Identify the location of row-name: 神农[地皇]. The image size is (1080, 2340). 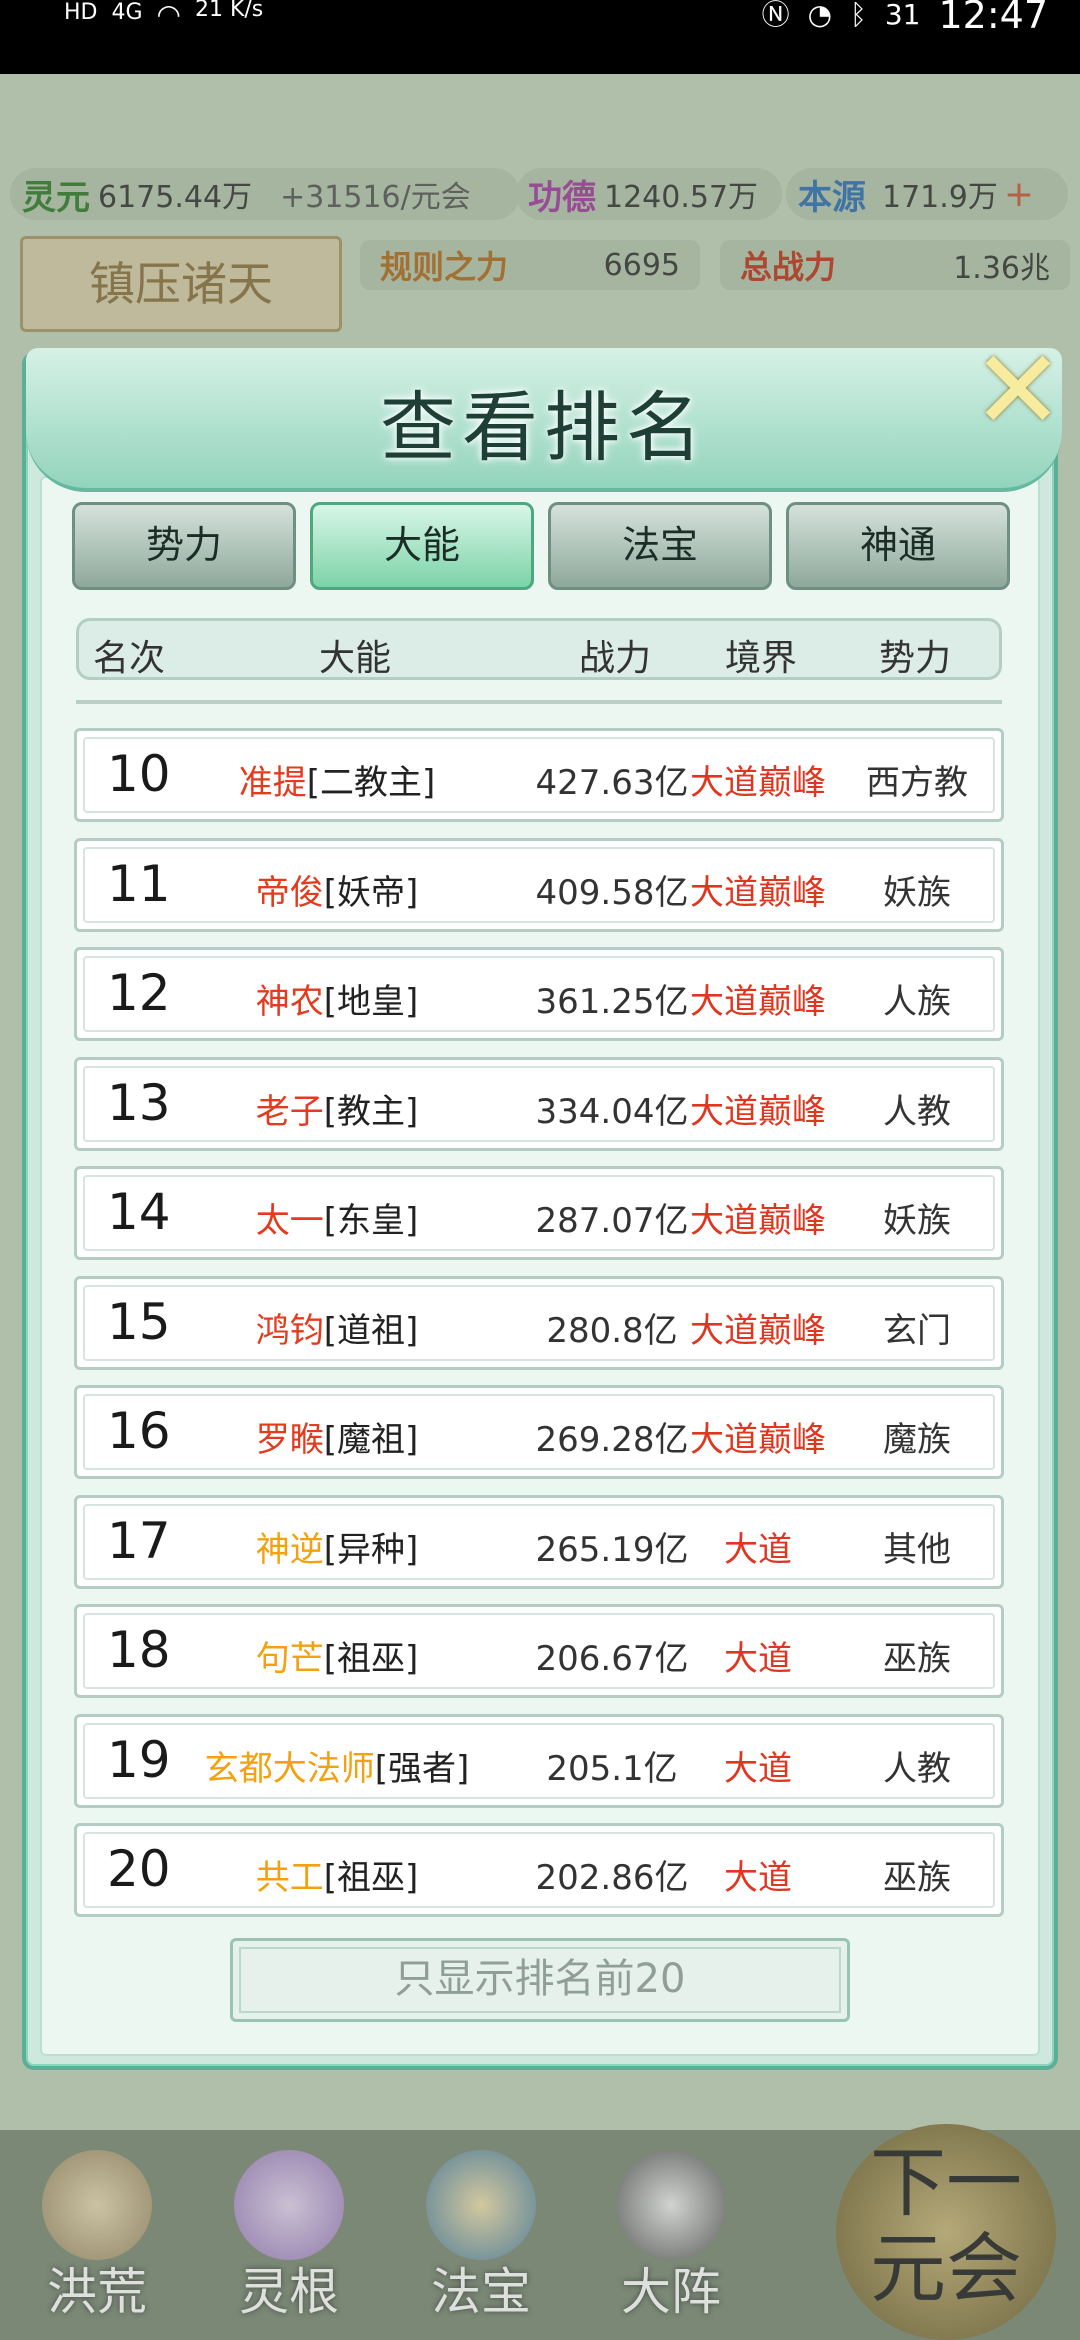
(337, 998).